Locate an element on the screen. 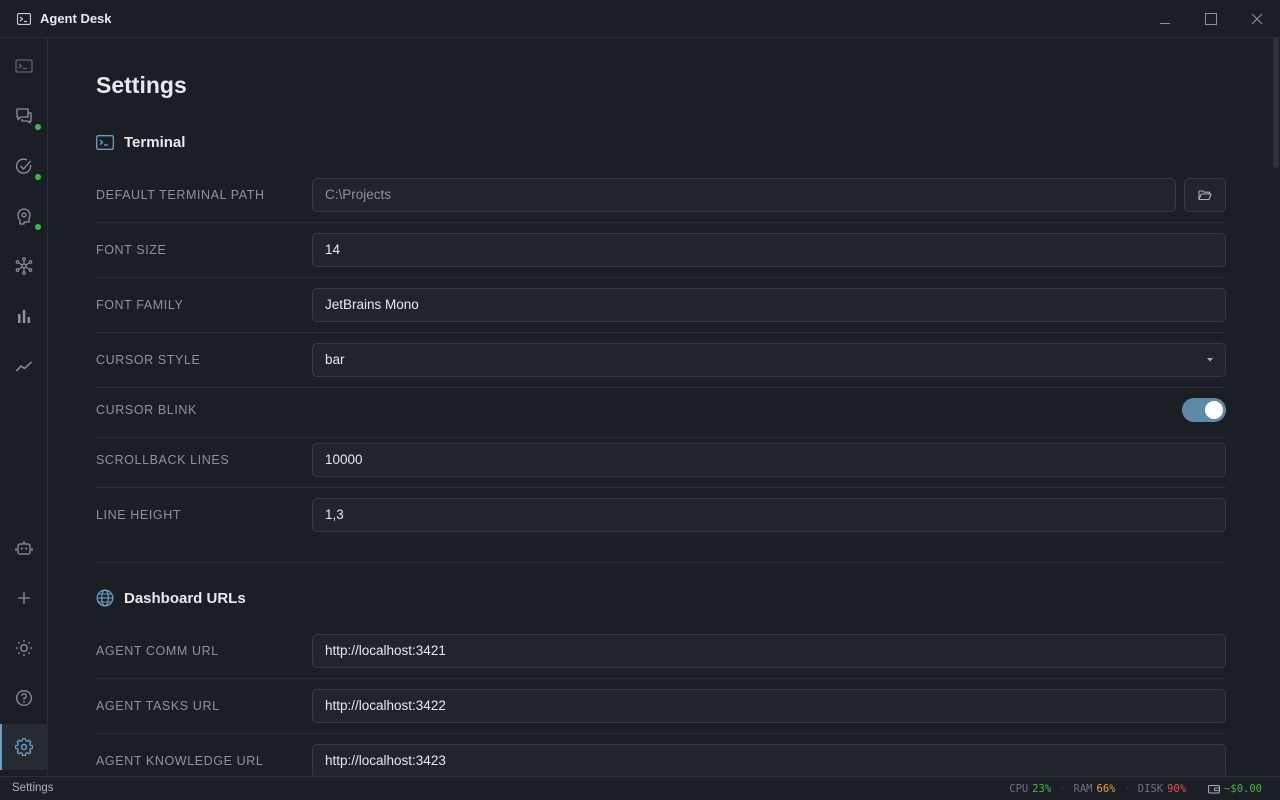 This screenshot has height=800, width=1280. sidebar-item-terminal is located at coordinates (24, 66).